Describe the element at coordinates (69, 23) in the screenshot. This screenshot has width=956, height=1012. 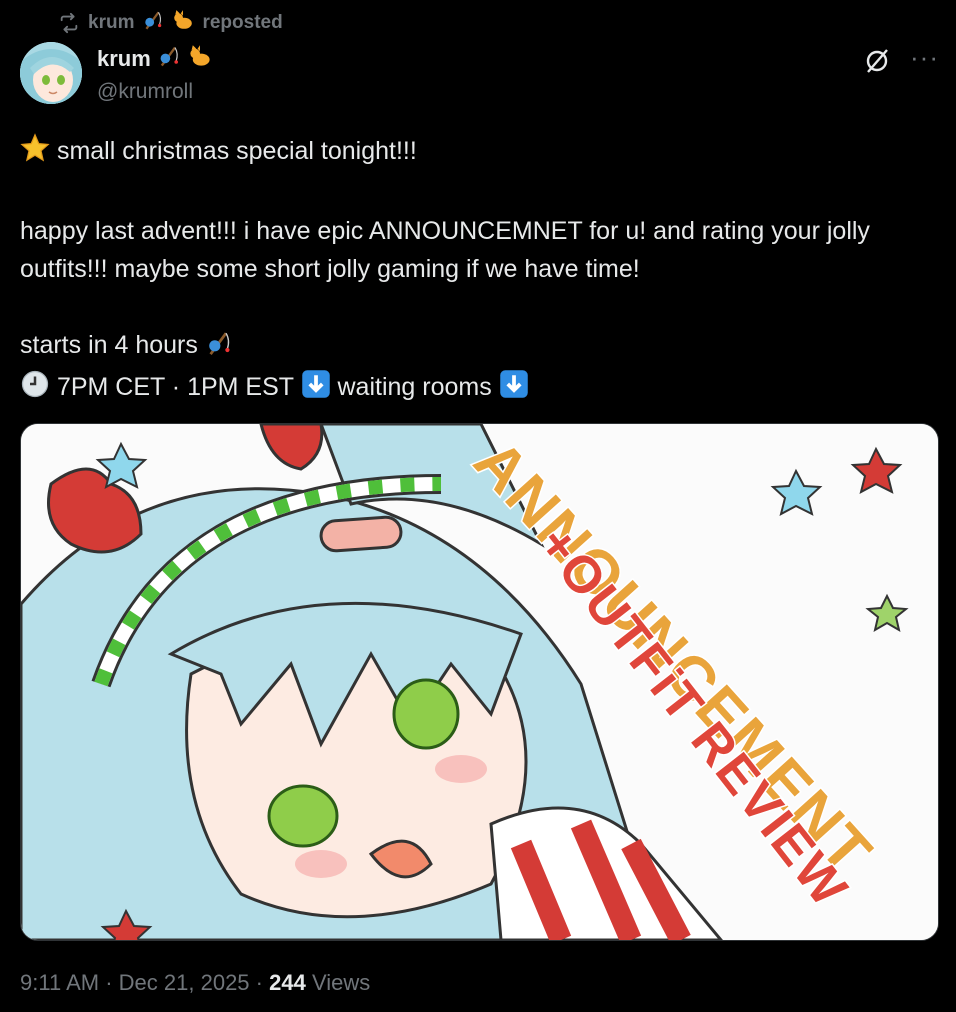
I see `repost-icon` at that location.